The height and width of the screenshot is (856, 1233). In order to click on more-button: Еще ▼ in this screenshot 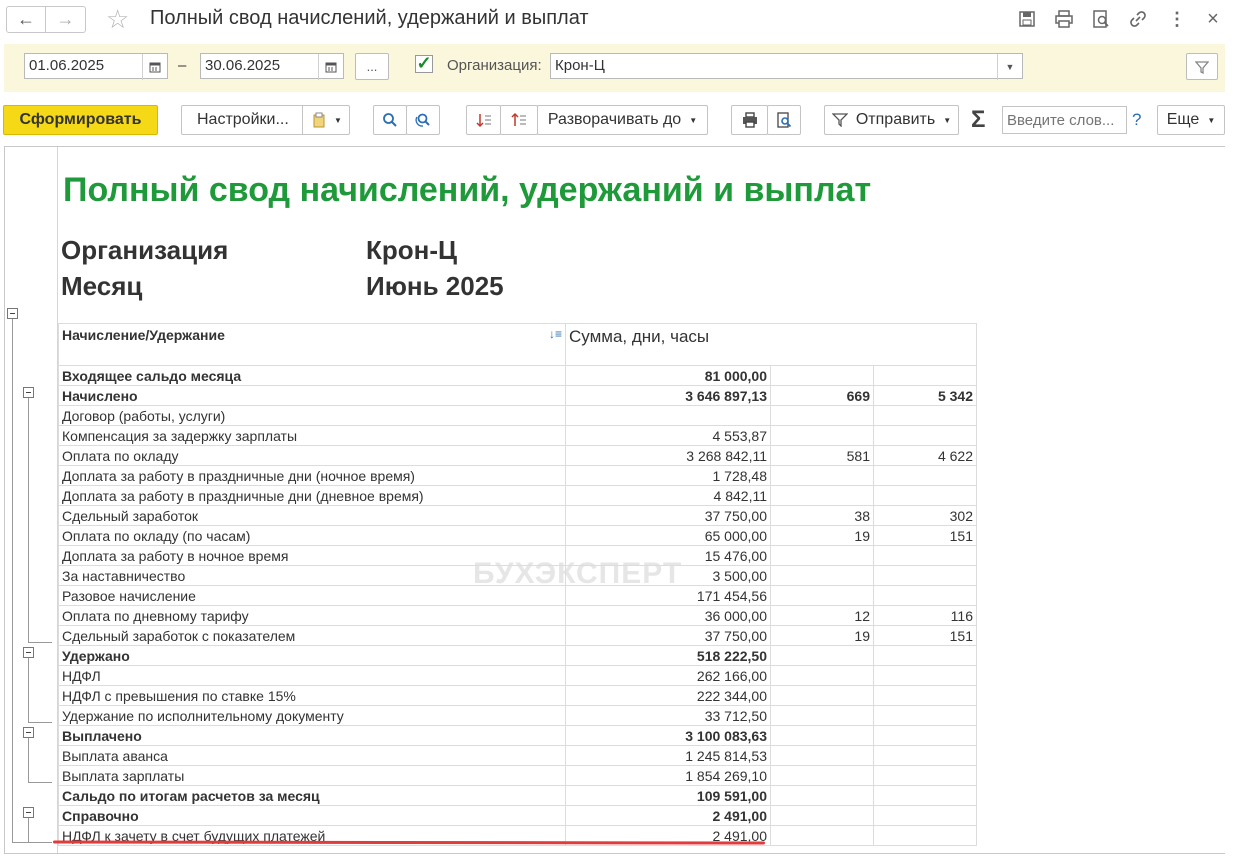, I will do `click(1191, 120)`.